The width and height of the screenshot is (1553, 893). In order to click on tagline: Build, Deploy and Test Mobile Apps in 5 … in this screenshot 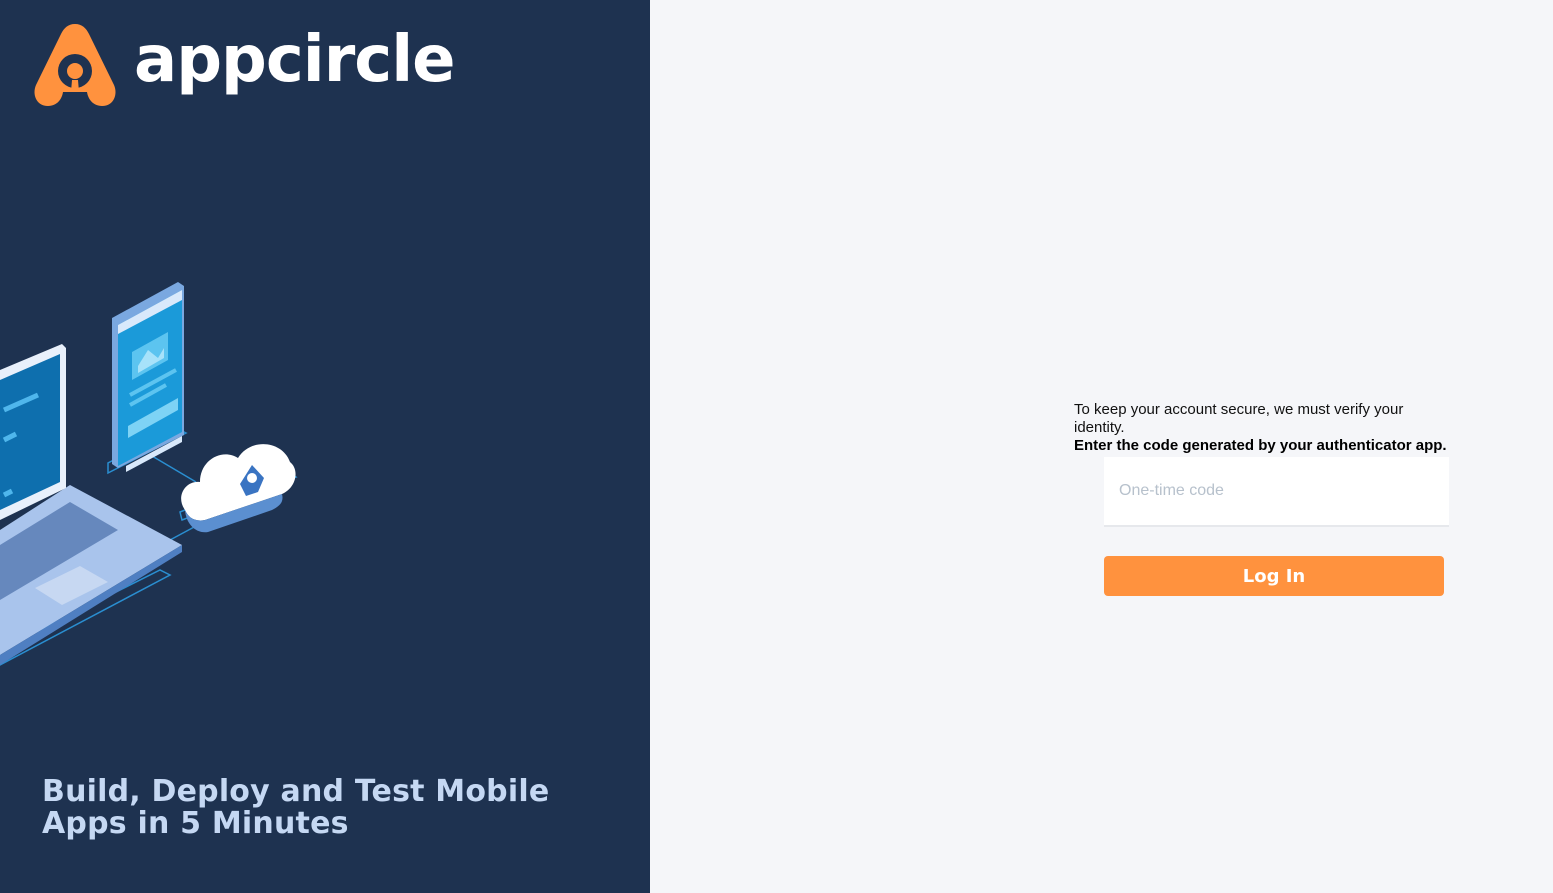, I will do `click(296, 807)`.